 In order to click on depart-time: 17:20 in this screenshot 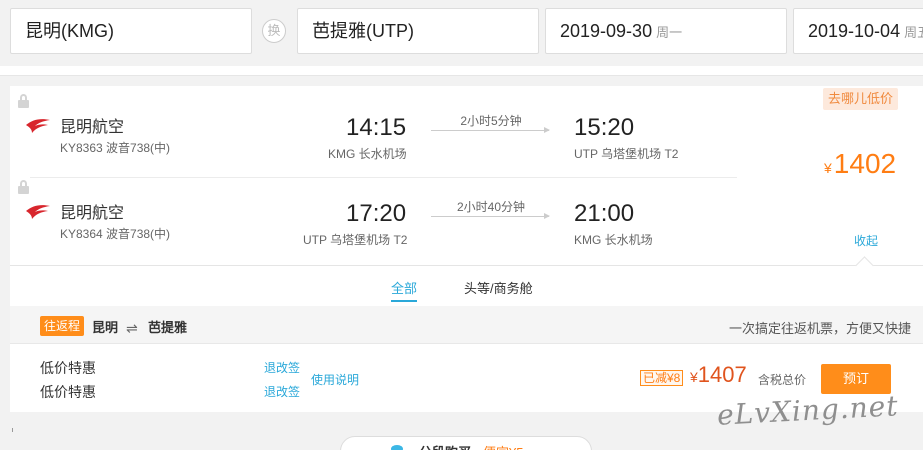, I will do `click(376, 213)`.